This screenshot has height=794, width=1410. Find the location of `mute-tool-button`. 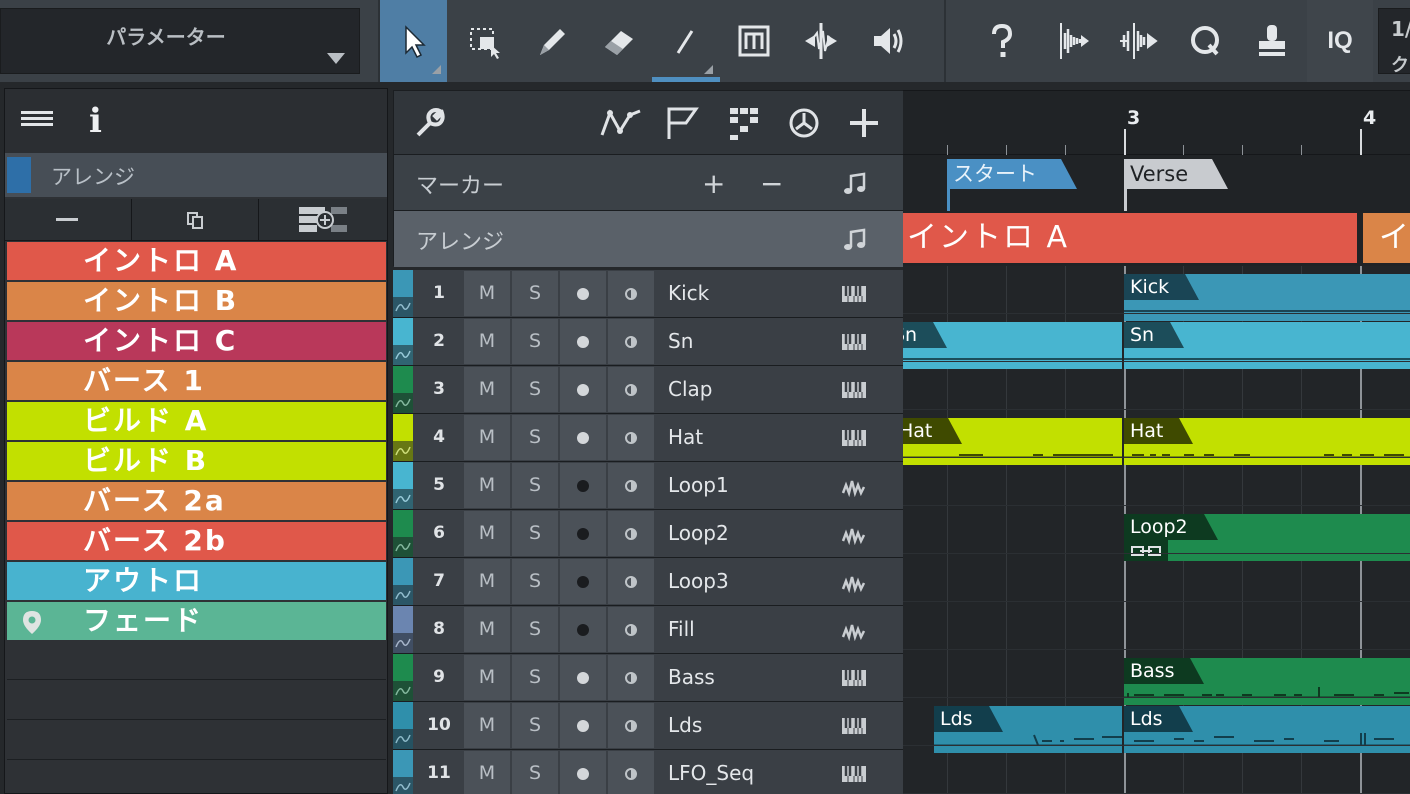

mute-tool-button is located at coordinates (753, 41).